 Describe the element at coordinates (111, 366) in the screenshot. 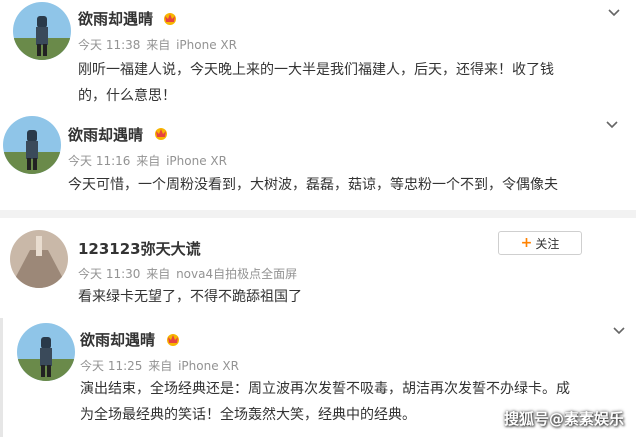

I see `post-time: 今天 11:25` at that location.